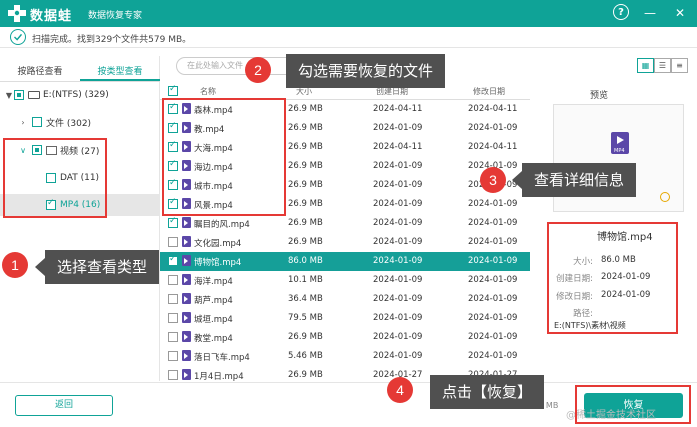  What do you see at coordinates (40, 68) in the screenshot?
I see `tab-by-path: 按路径查看` at bounding box center [40, 68].